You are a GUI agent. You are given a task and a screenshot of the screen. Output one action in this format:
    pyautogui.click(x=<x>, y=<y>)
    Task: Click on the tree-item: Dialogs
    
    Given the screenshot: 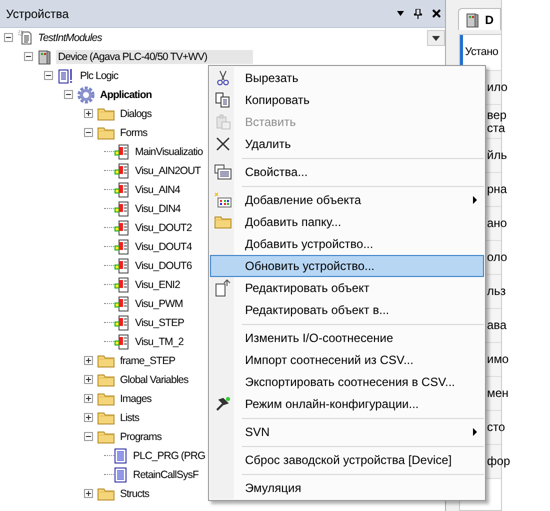 What is the action you would take?
    pyautogui.click(x=136, y=113)
    